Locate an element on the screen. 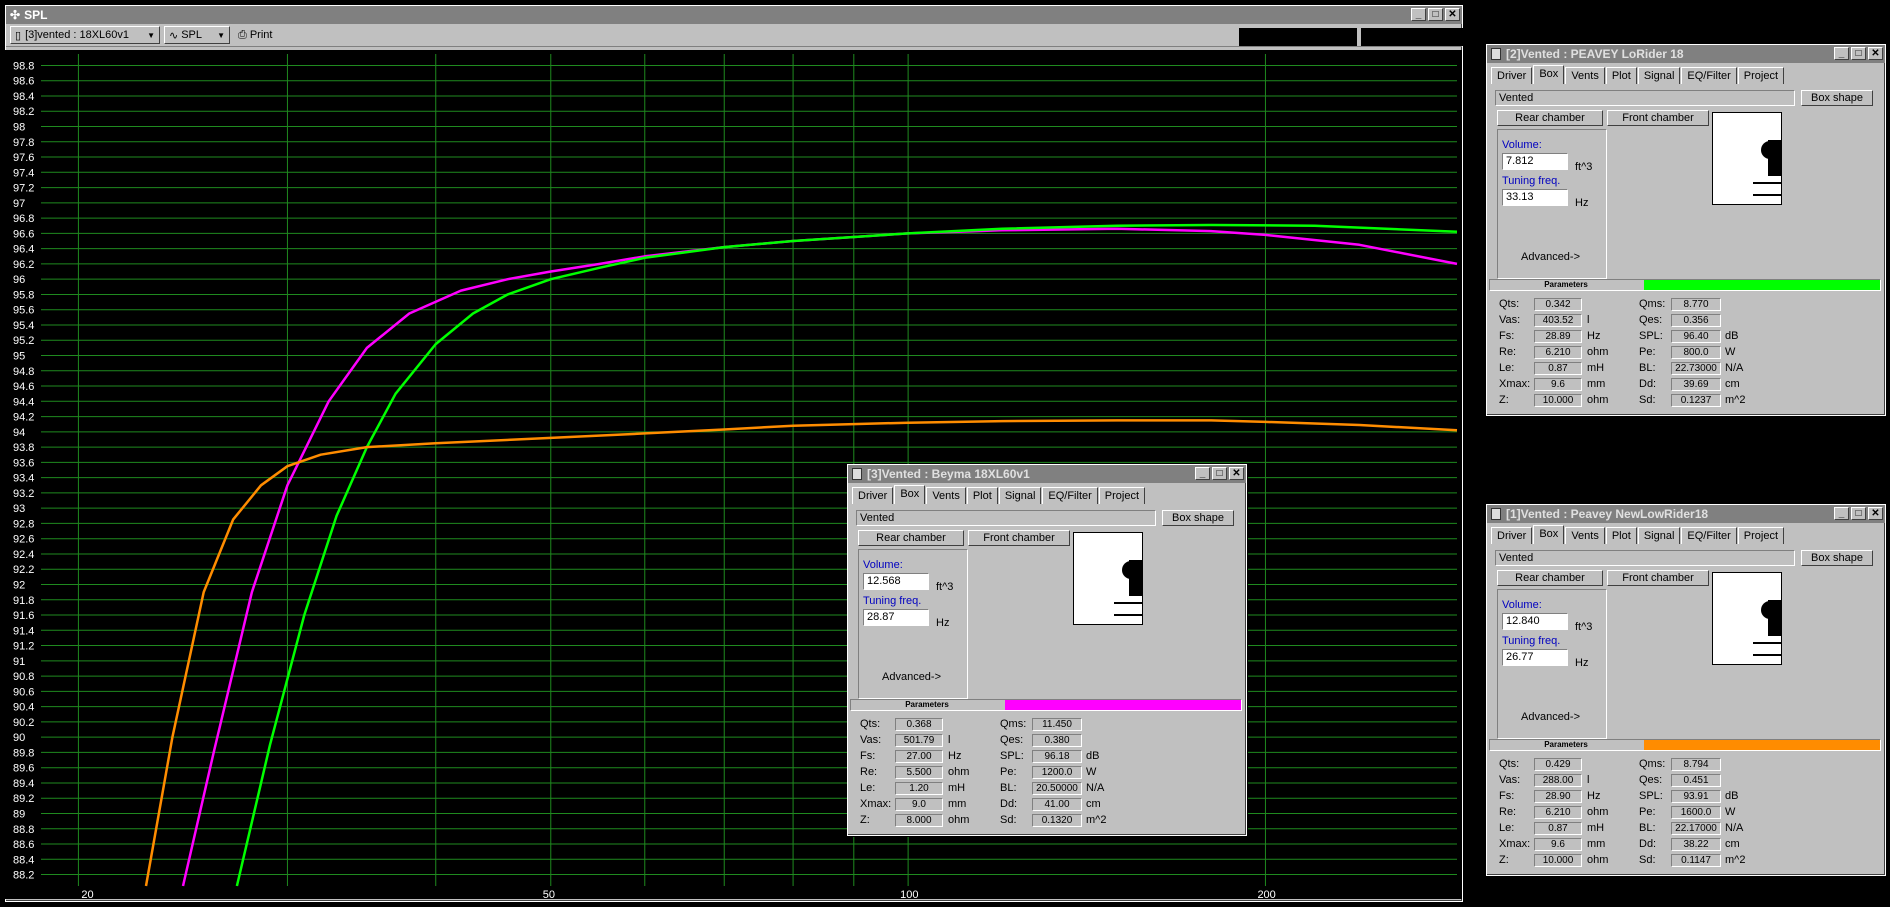  driver-titlebar: [1]Vented : Peavey NewLowRider18 _ □ ✕ is located at coordinates (1686, 514).